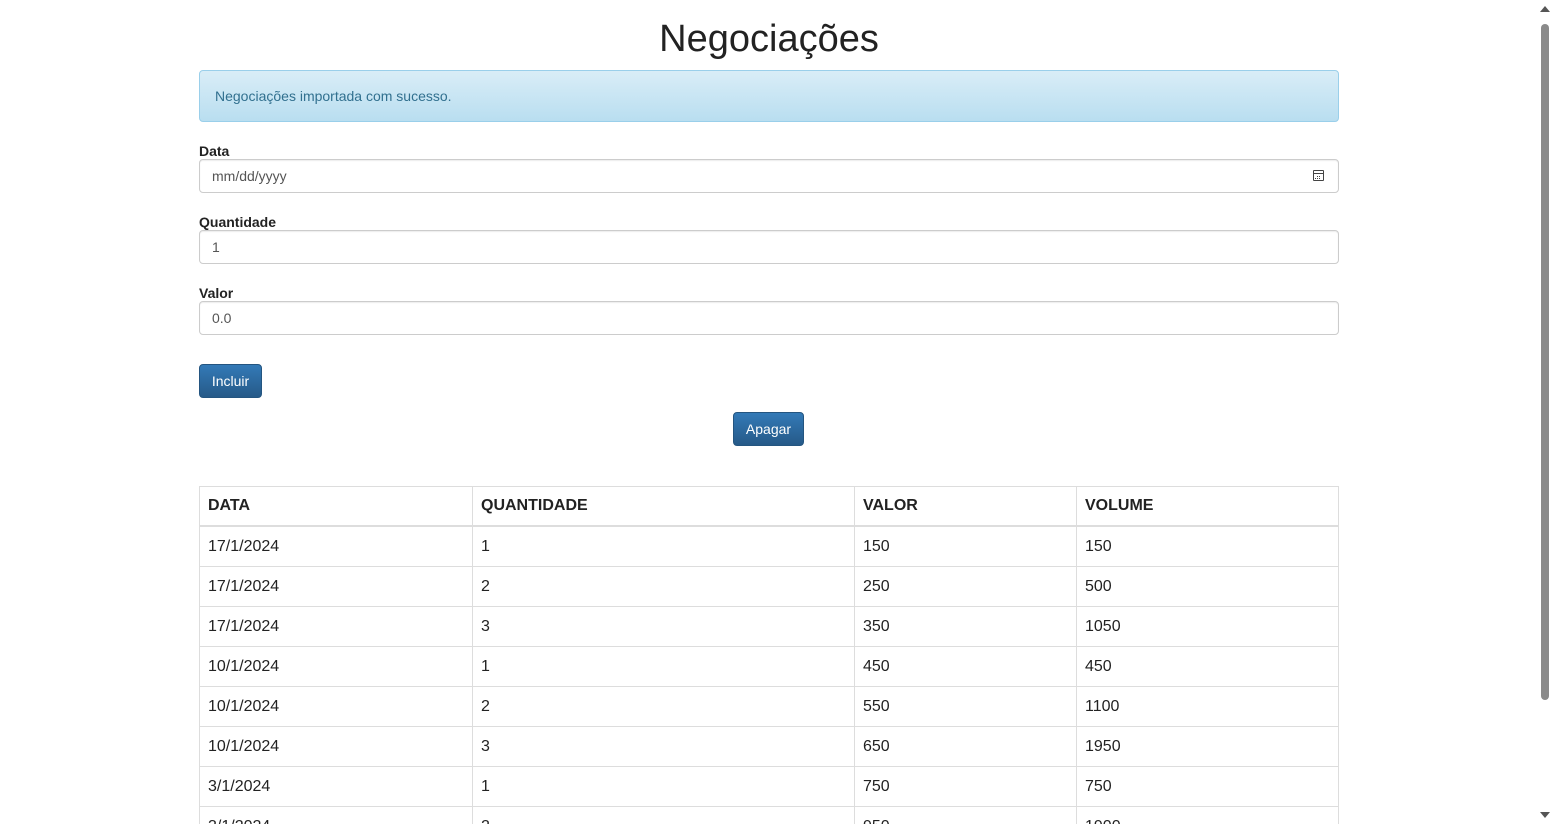 The height and width of the screenshot is (824, 1552). Describe the element at coordinates (769, 39) in the screenshot. I see `page-title: Negociações` at that location.